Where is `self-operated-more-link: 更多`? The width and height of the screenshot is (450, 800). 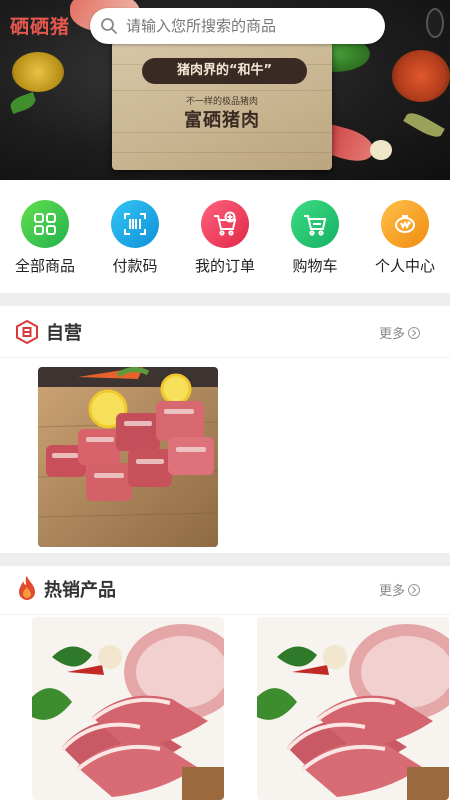 self-operated-more-link: 更多 is located at coordinates (399, 332).